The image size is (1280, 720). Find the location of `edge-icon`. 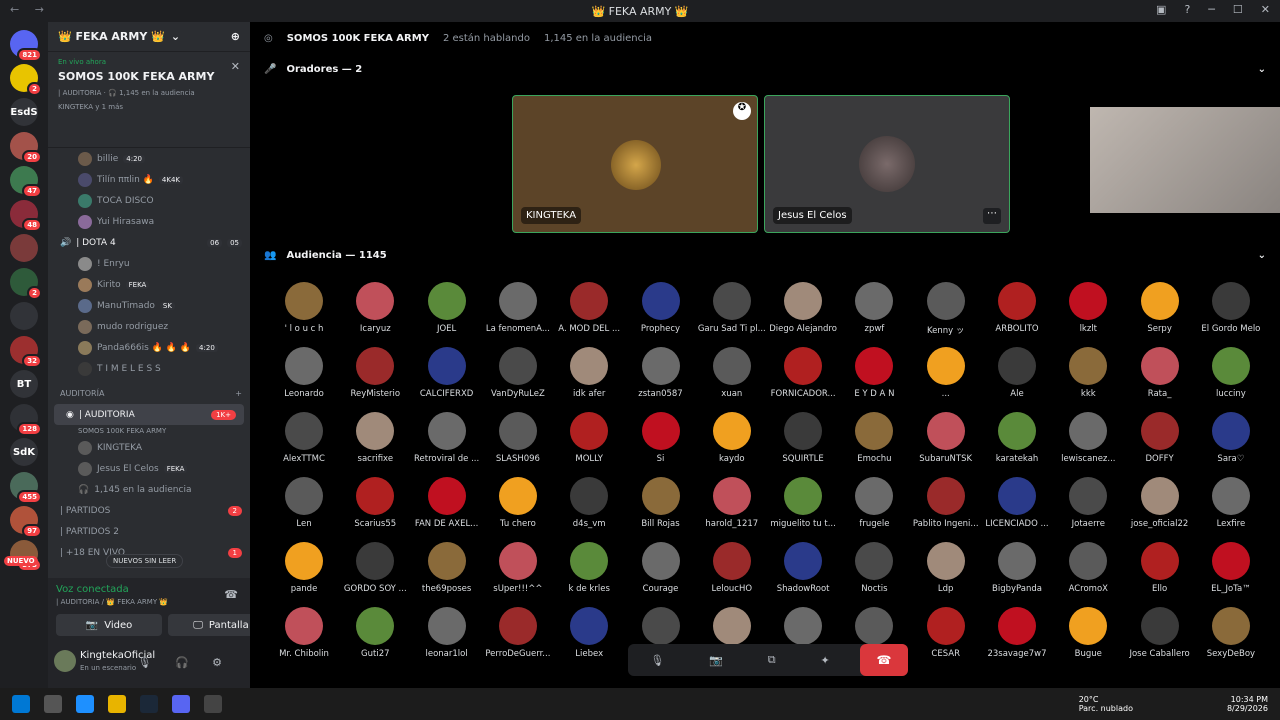

edge-icon is located at coordinates (85, 704).